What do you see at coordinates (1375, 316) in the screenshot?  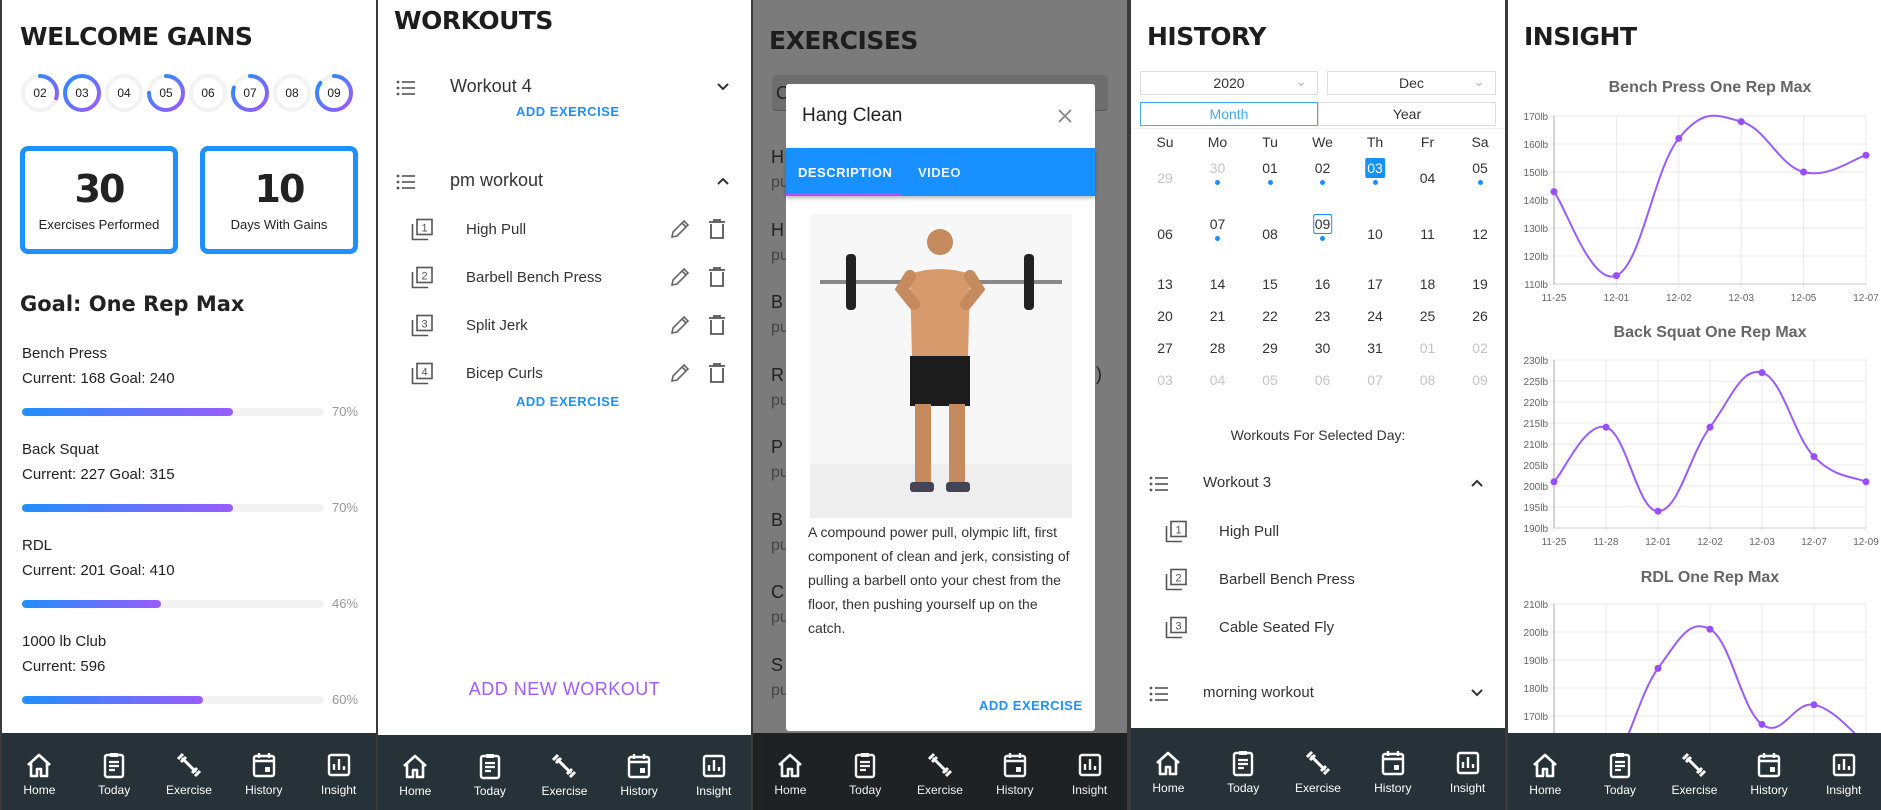 I see `calendar-day: 24` at bounding box center [1375, 316].